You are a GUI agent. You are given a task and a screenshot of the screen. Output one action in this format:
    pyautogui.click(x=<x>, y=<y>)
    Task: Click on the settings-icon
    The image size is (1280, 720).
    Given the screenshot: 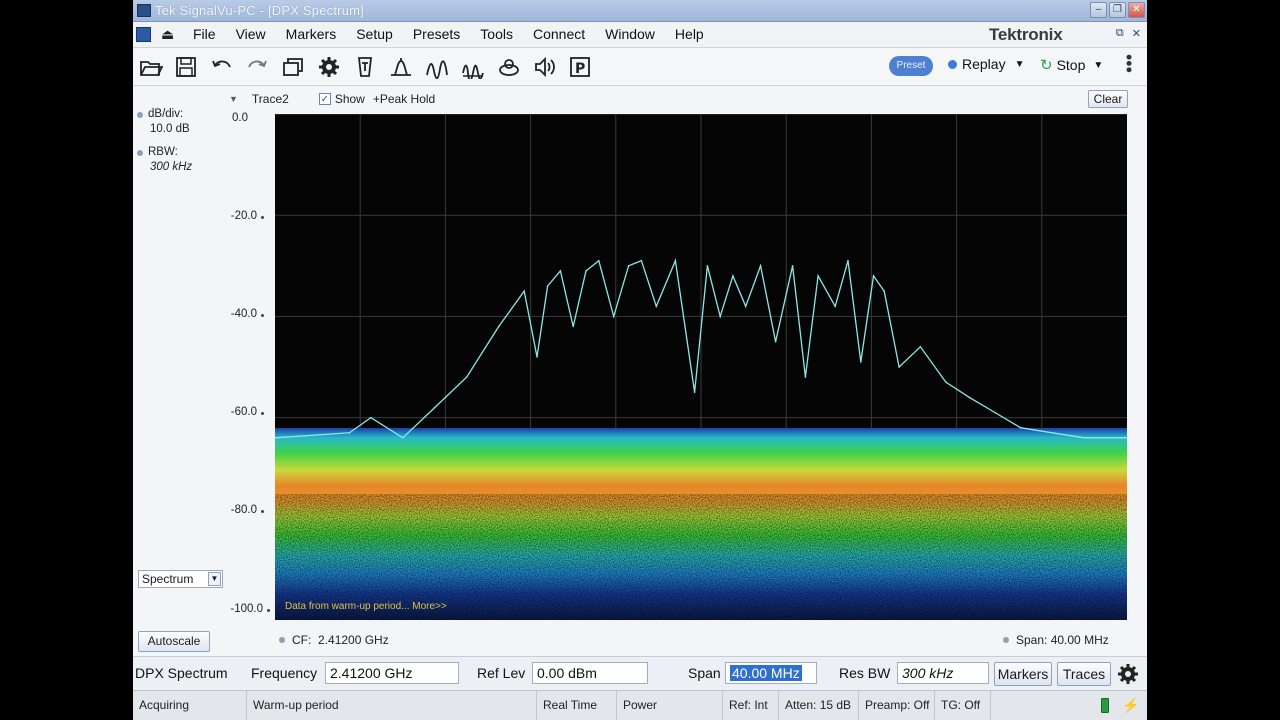 What is the action you would take?
    pyautogui.click(x=329, y=67)
    